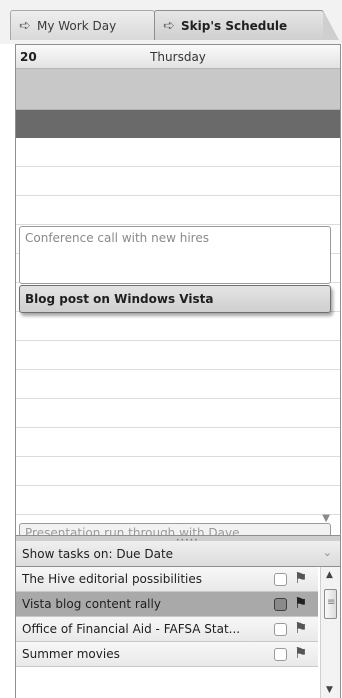 This screenshot has height=698, width=342. Describe the element at coordinates (175, 255) in the screenshot. I see `appointment-conference-call: Conference call with new hires` at that location.